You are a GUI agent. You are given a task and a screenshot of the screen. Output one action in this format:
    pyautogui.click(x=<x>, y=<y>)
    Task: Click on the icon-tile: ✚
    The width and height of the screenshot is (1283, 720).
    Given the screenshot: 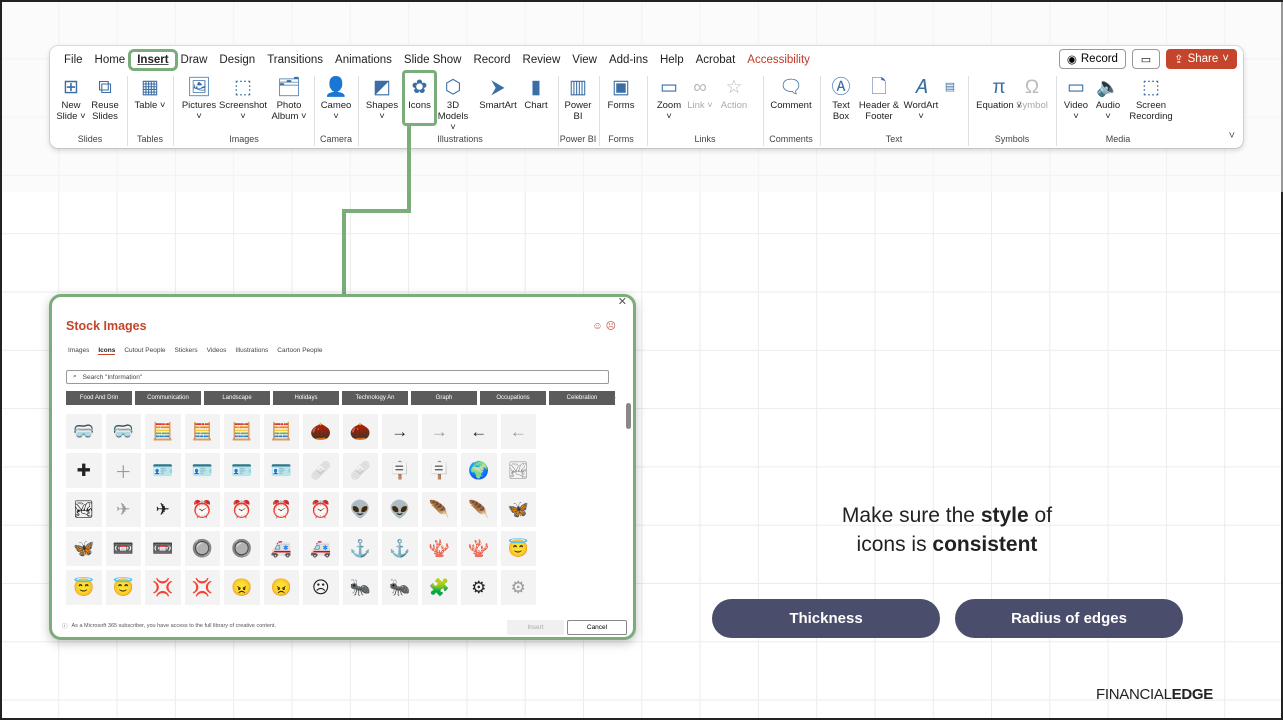 What is the action you would take?
    pyautogui.click(x=84, y=470)
    